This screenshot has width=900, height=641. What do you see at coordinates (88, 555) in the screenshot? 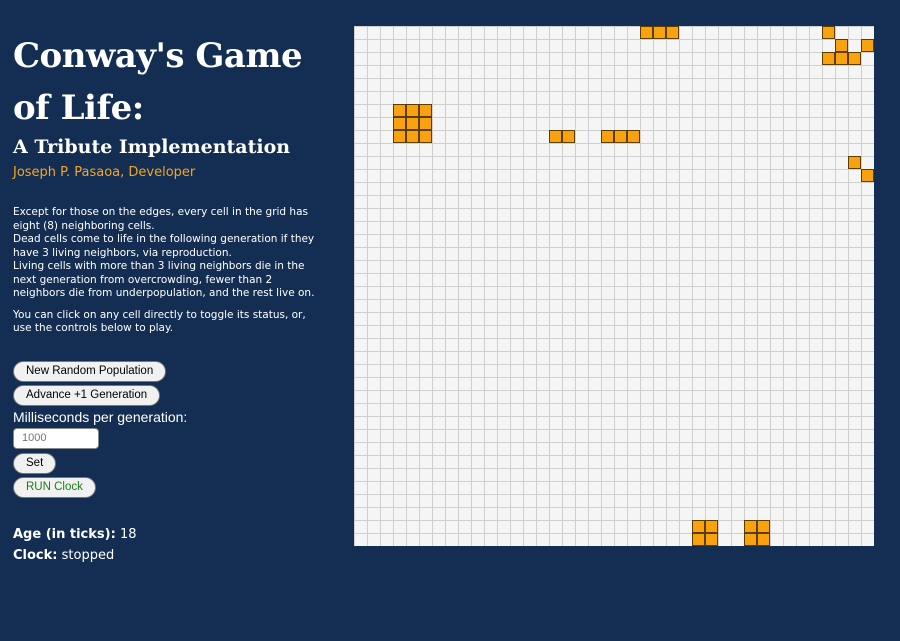
I see `clock-status: stopped` at bounding box center [88, 555].